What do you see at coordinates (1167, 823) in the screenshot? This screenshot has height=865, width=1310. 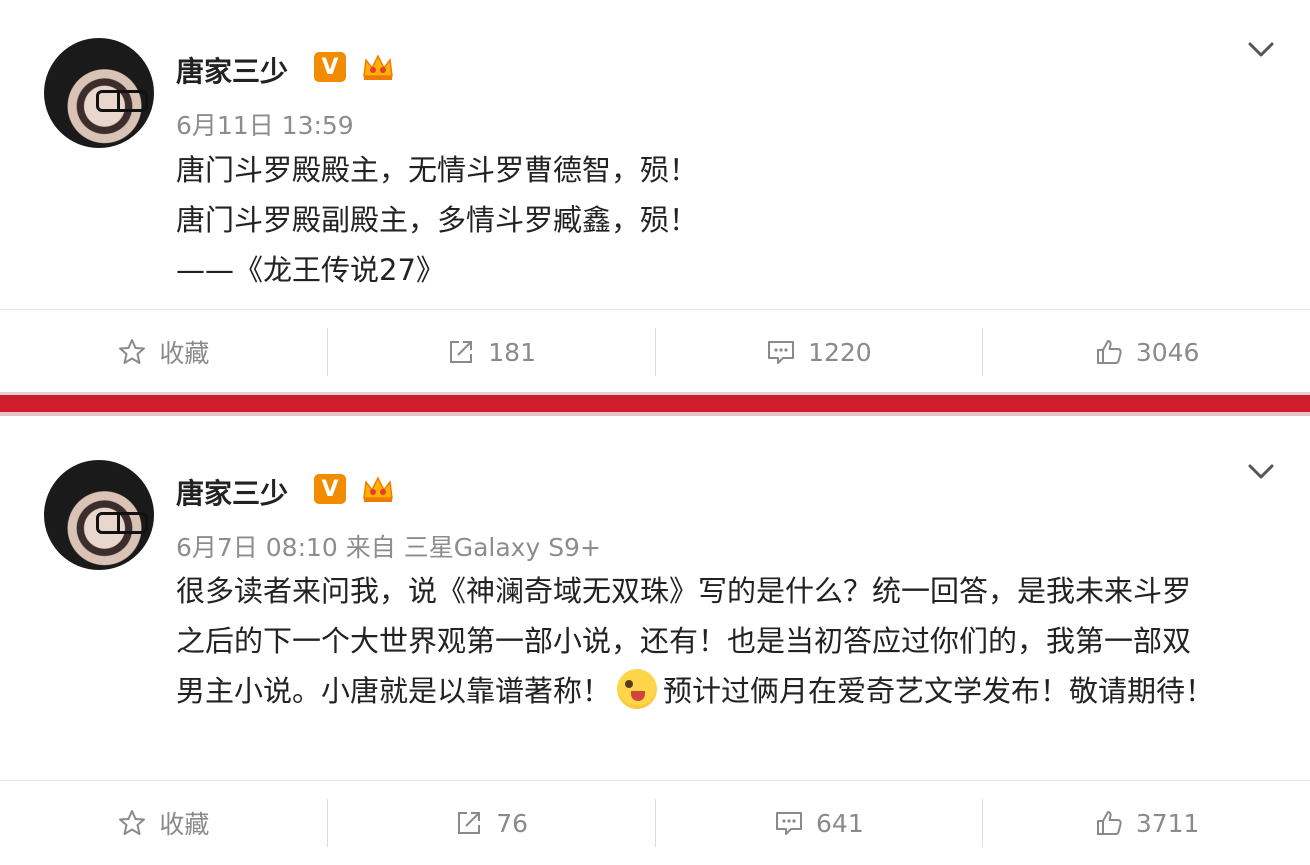 I see `like-count: 3711` at bounding box center [1167, 823].